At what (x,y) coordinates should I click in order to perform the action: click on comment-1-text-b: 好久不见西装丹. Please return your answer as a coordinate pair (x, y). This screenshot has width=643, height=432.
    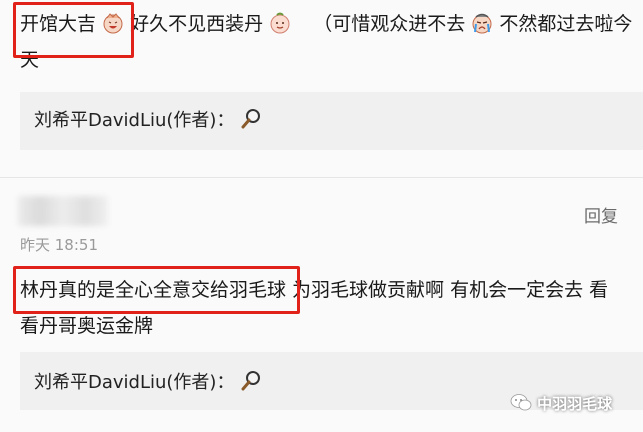
    Looking at the image, I should click on (197, 24).